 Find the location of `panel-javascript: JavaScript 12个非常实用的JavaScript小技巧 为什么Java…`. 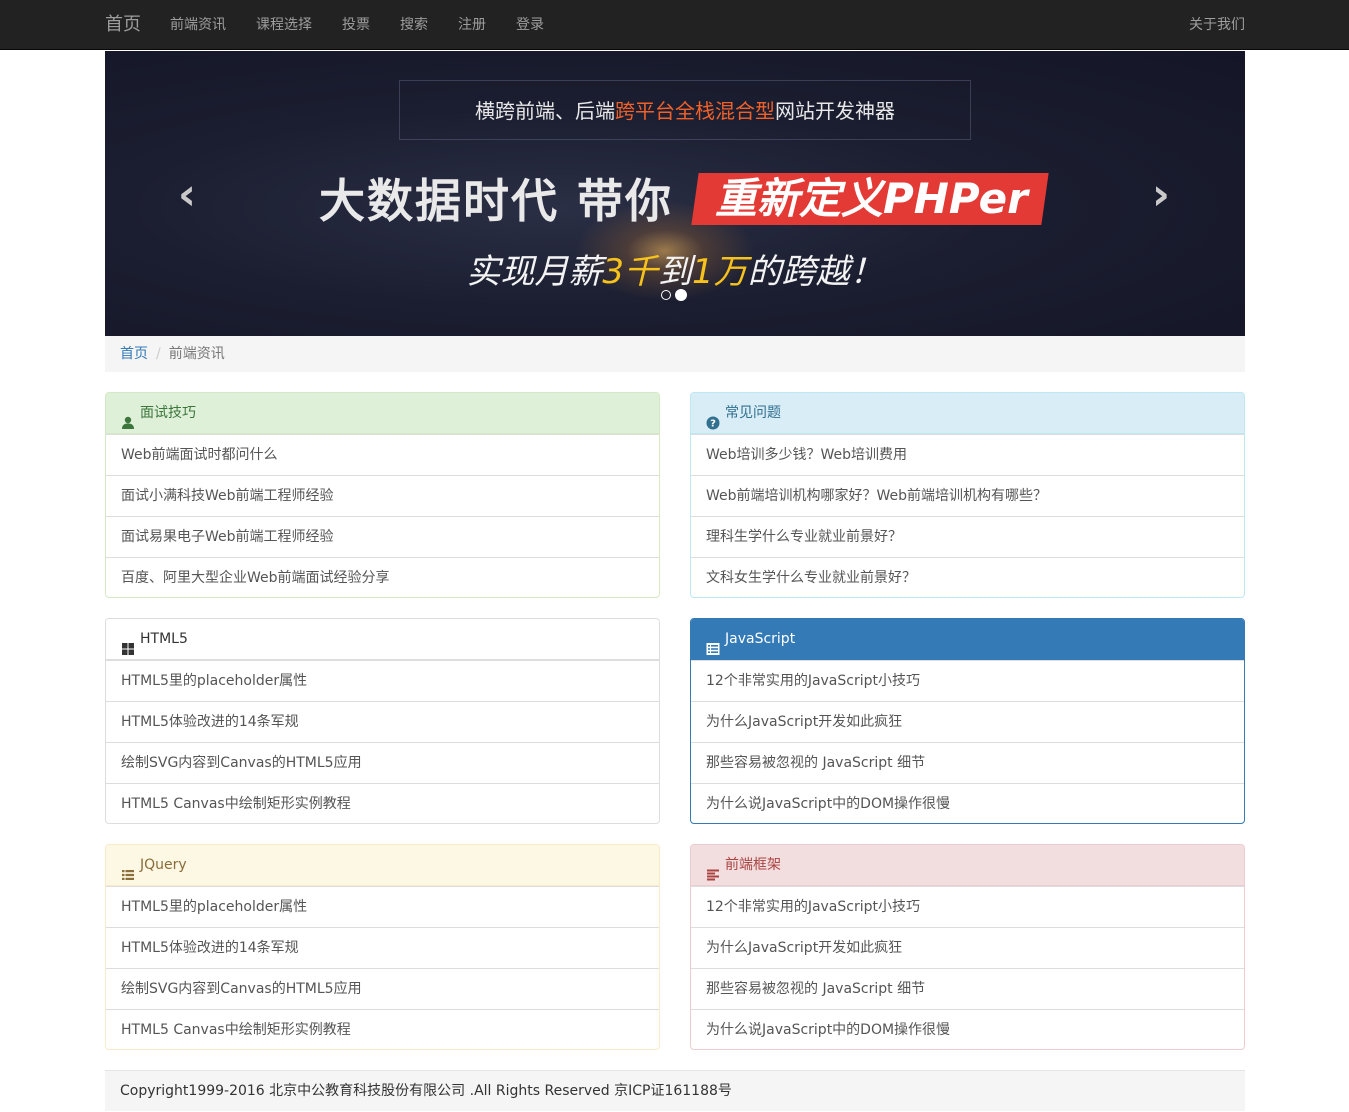

panel-javascript: JavaScript 12个非常实用的JavaScript小技巧 为什么Java… is located at coordinates (967, 721).